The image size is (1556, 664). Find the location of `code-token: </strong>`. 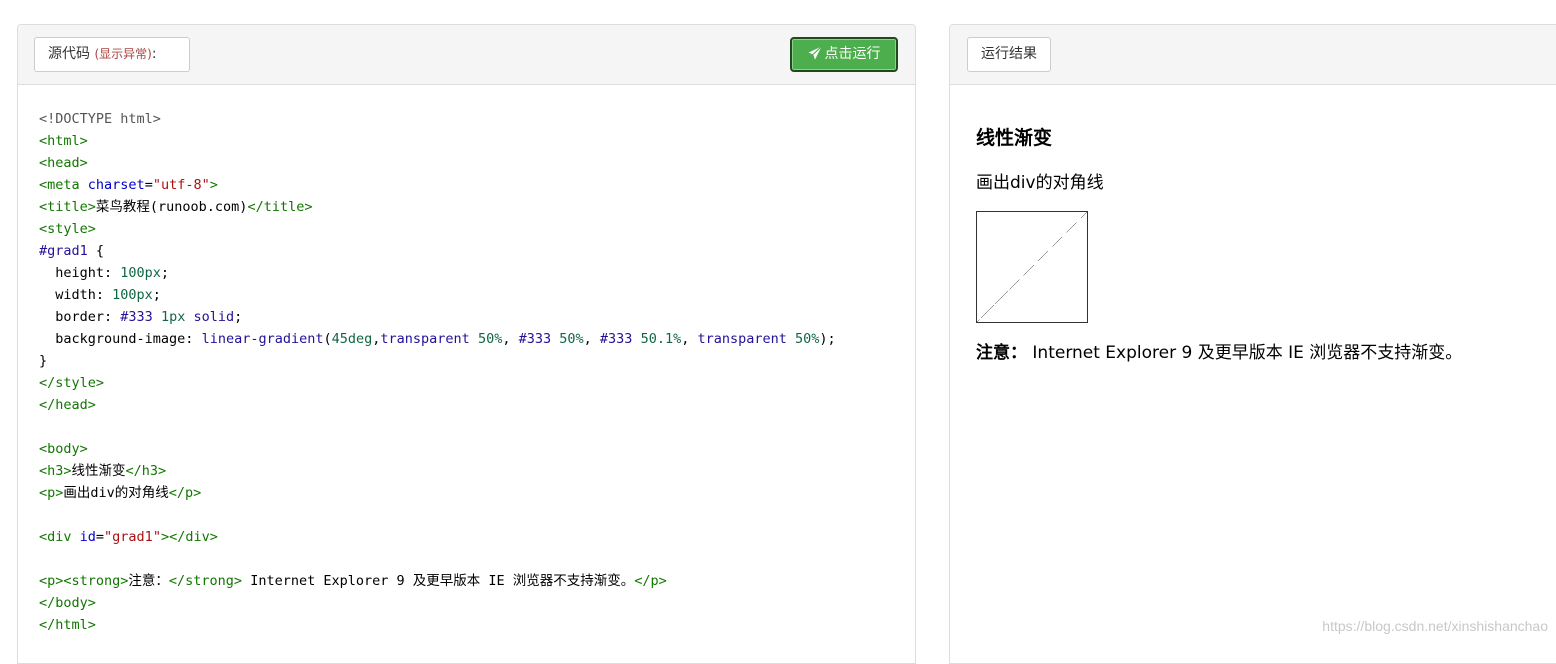

code-token: </strong> is located at coordinates (205, 581).